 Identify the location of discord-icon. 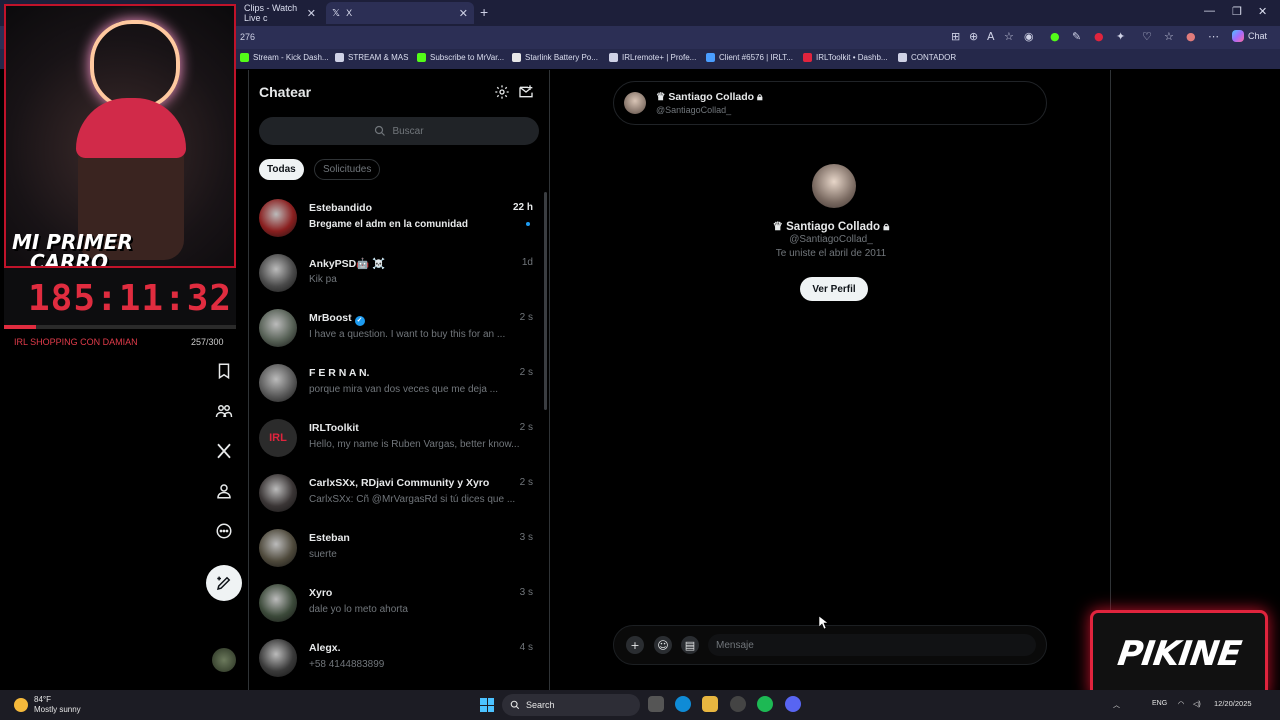
(793, 704).